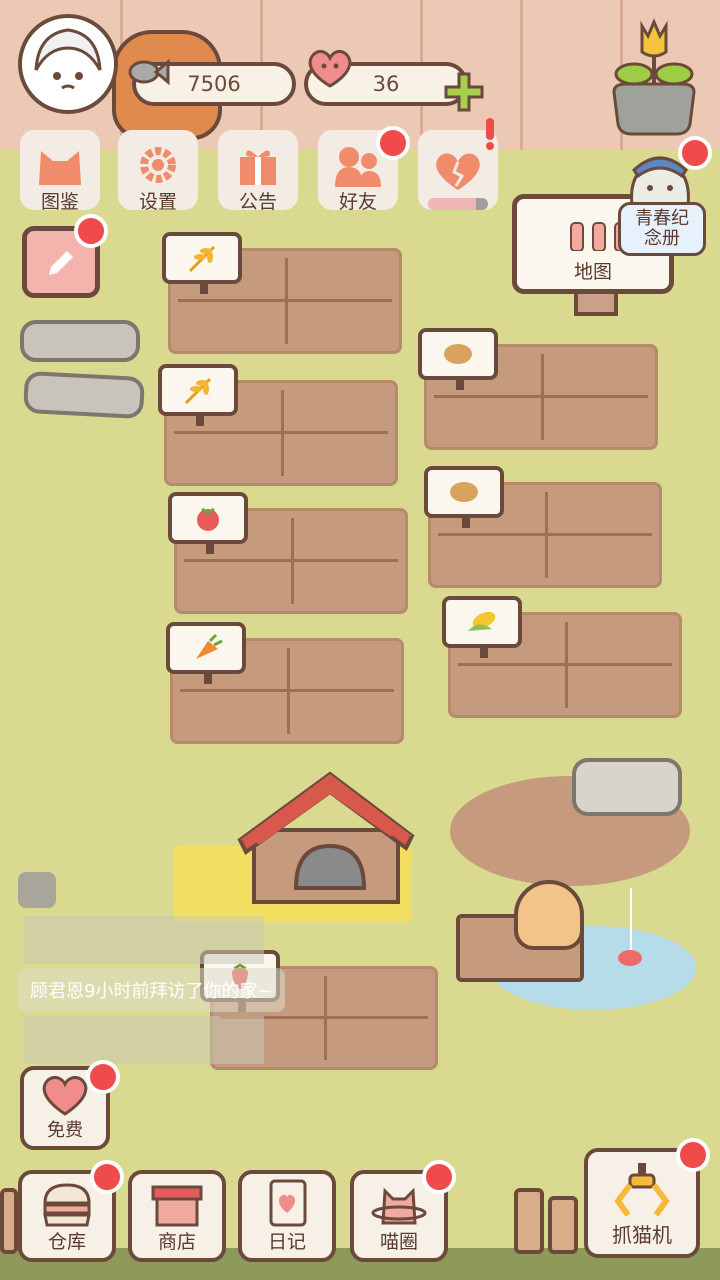 This screenshot has width=720, height=1280. I want to click on corn-icon, so click(482, 621).